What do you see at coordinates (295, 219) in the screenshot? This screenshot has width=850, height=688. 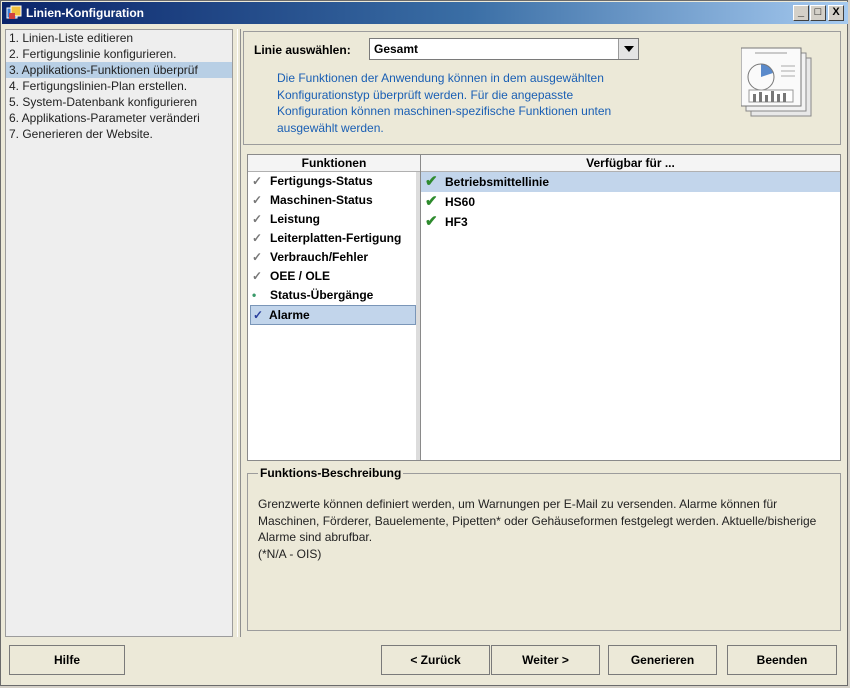 I see `list-item-label: Leistung` at bounding box center [295, 219].